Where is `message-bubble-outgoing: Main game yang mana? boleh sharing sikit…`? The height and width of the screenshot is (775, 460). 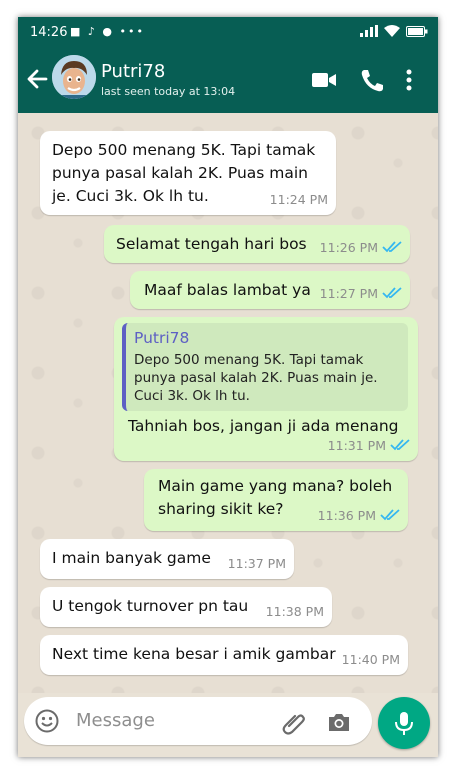 message-bubble-outgoing: Main game yang mana? boleh sharing sikit… is located at coordinates (276, 500).